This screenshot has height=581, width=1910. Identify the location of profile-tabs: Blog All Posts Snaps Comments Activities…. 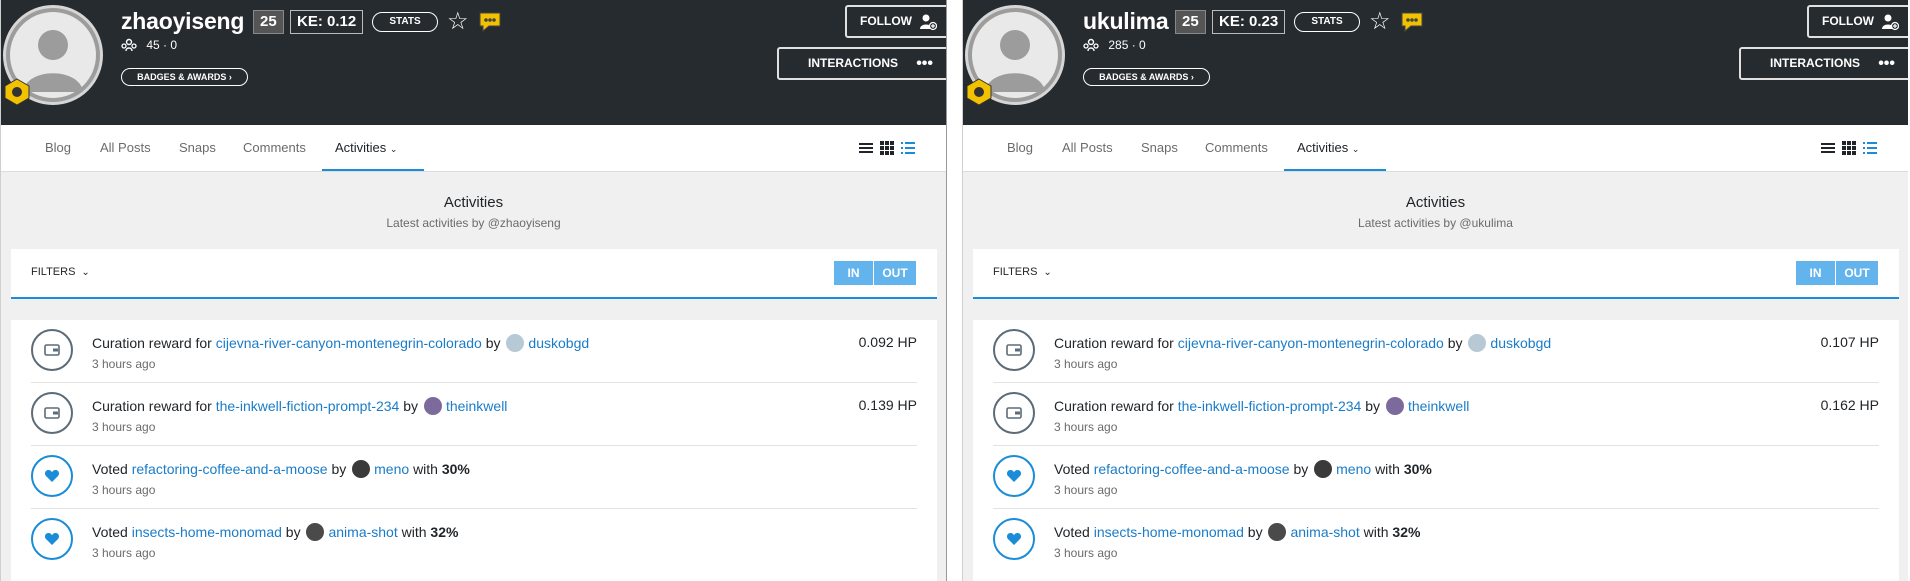
(1435, 148).